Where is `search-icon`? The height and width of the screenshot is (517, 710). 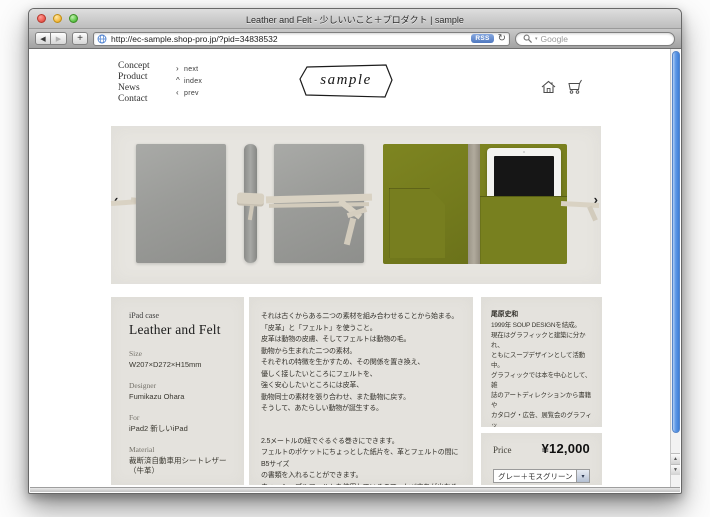 search-icon is located at coordinates (527, 38).